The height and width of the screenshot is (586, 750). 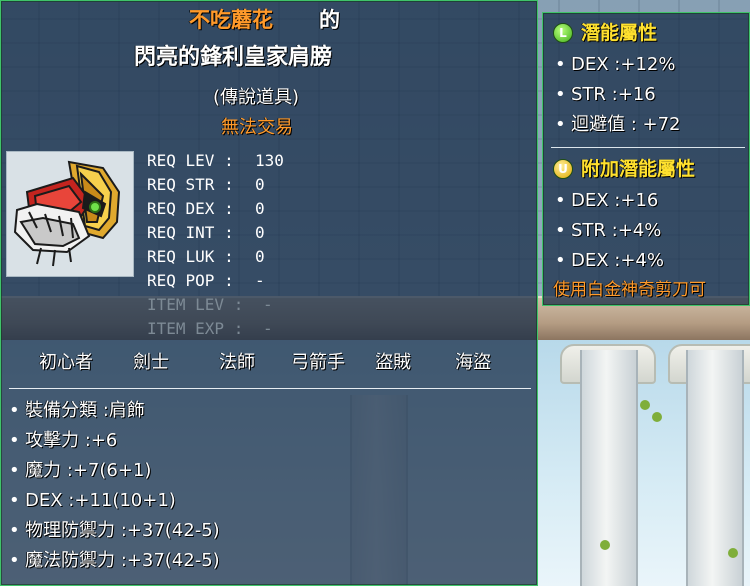 I want to click on req-value-item-exp: -, so click(x=268, y=328).